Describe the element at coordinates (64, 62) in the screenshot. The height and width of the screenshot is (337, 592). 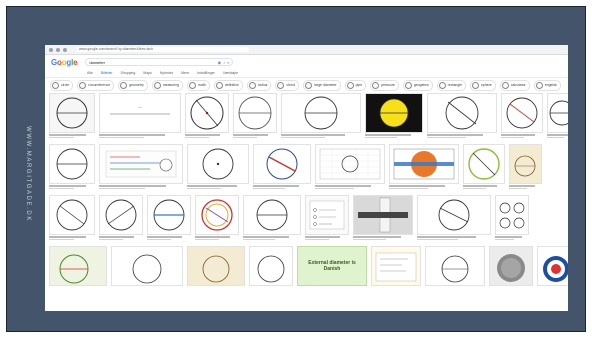
I see `google-logo: Google` at that location.